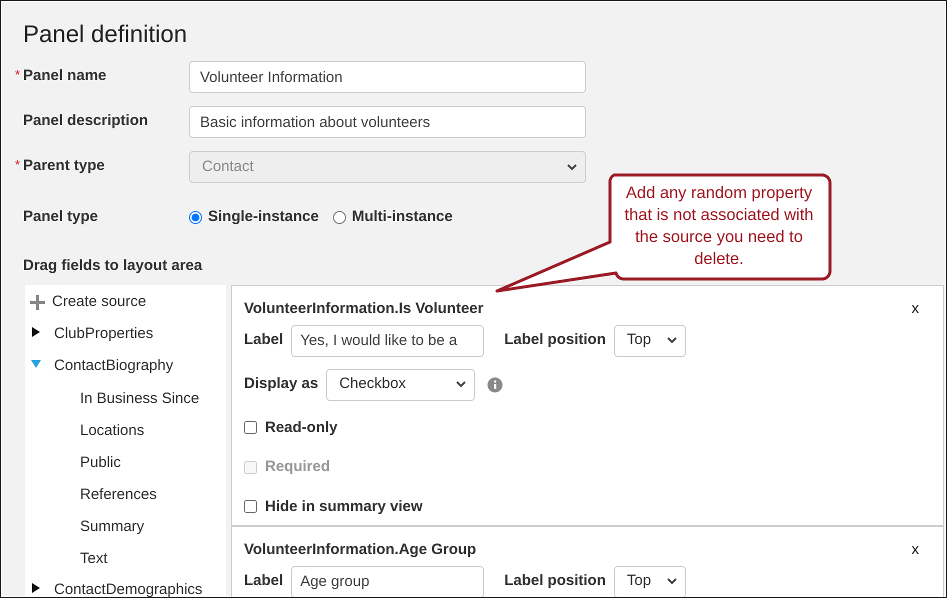 The width and height of the screenshot is (947, 598). What do you see at coordinates (140, 398) in the screenshot?
I see `tree-item: In Business Since` at bounding box center [140, 398].